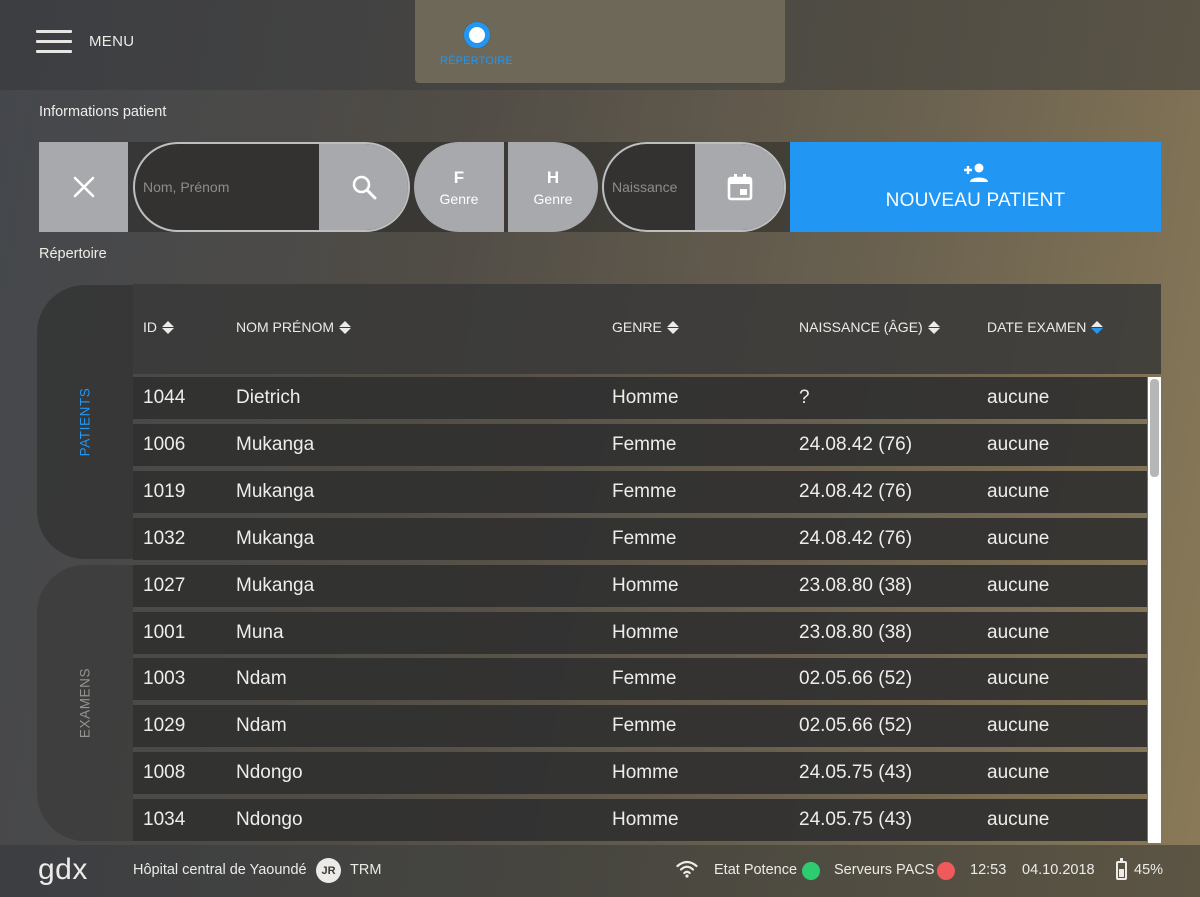 The image size is (1200, 897). I want to click on table-row: 1008 Ndongo Homme 24.05.75 (43) aucune, so click(640, 773).